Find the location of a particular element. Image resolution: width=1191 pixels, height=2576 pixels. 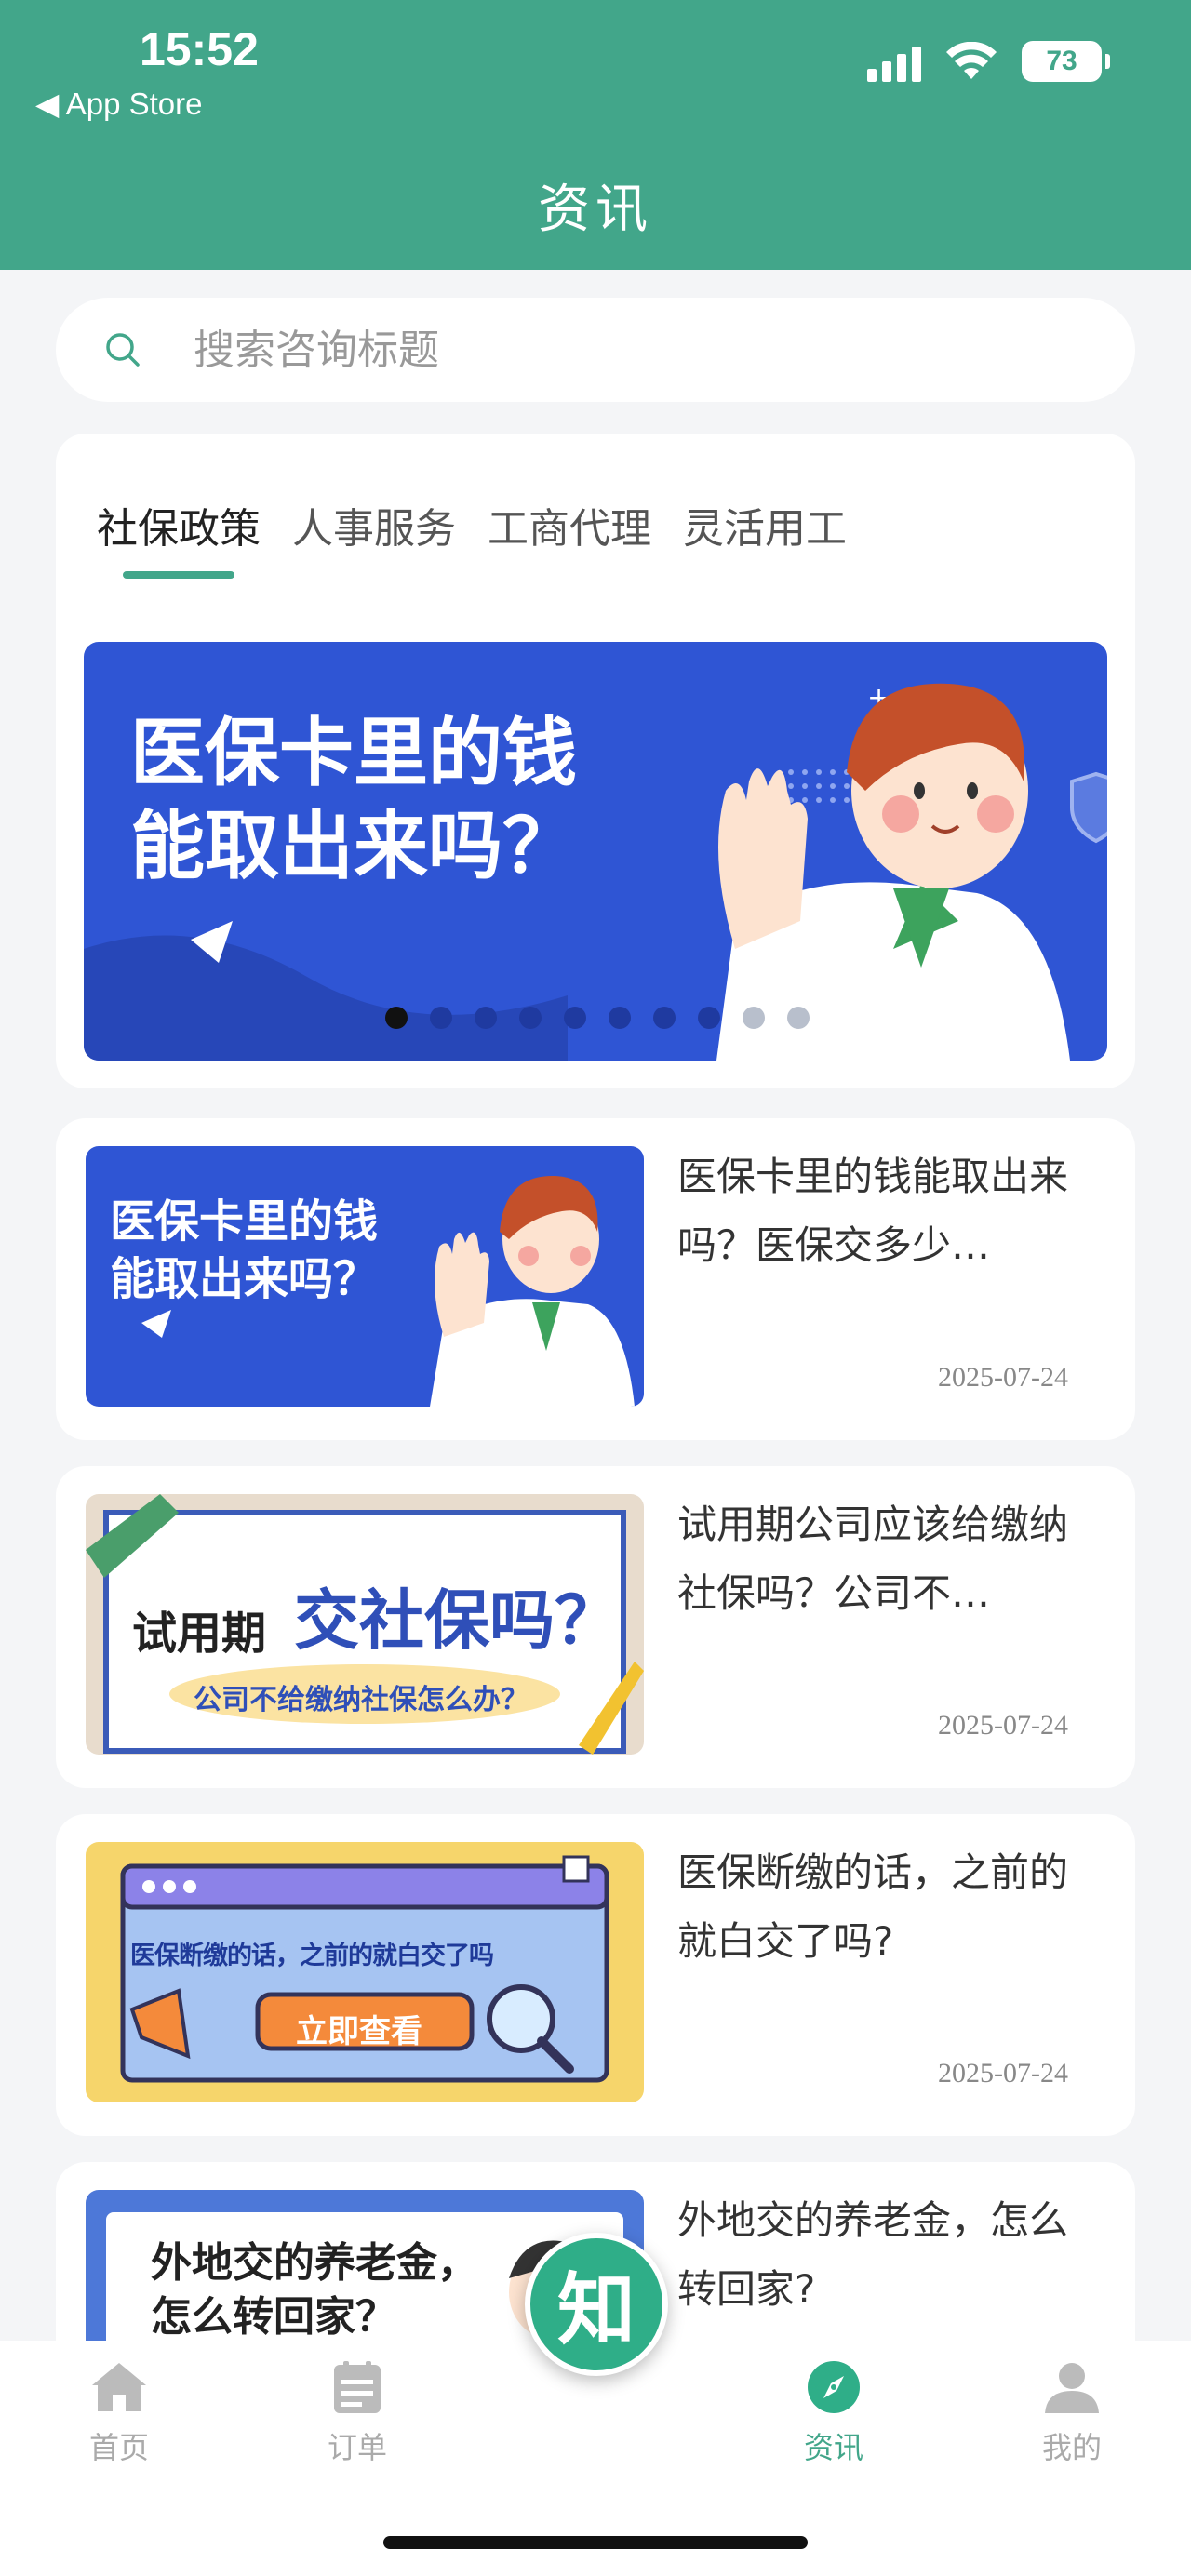

thumb-illustration is located at coordinates (365, 1972).